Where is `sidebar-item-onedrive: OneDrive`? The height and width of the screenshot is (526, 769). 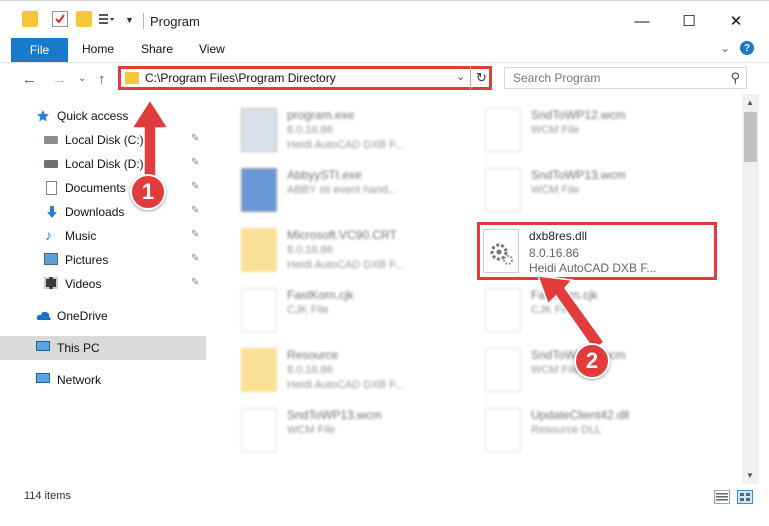 sidebar-item-onedrive: OneDrive is located at coordinates (103, 316).